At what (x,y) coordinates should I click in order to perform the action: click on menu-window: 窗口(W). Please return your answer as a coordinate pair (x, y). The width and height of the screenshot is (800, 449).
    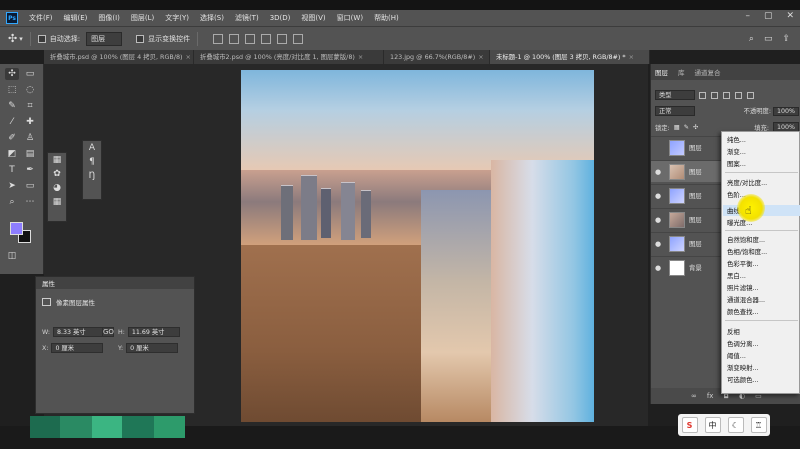
    Looking at the image, I should click on (350, 18).